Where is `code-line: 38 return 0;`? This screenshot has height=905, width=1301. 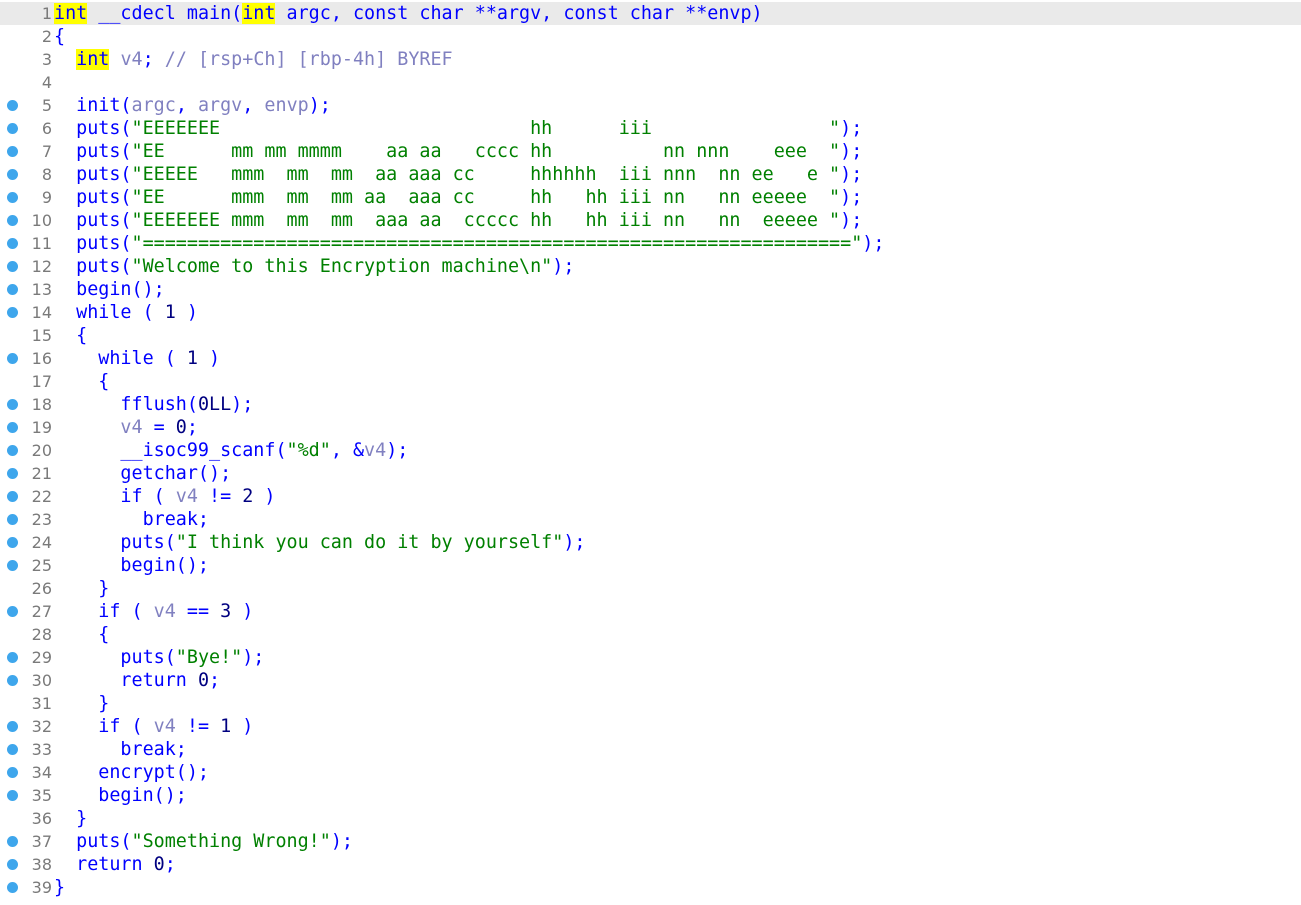
code-line: 38 return 0; is located at coordinates (650, 864).